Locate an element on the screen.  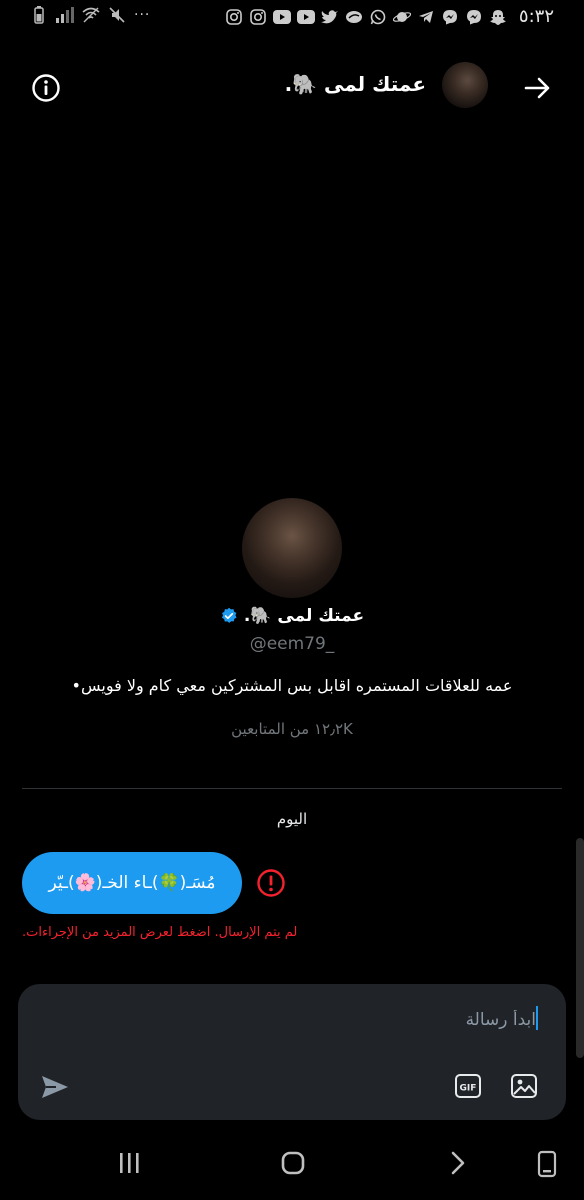
send-button is located at coordinates (55, 1087).